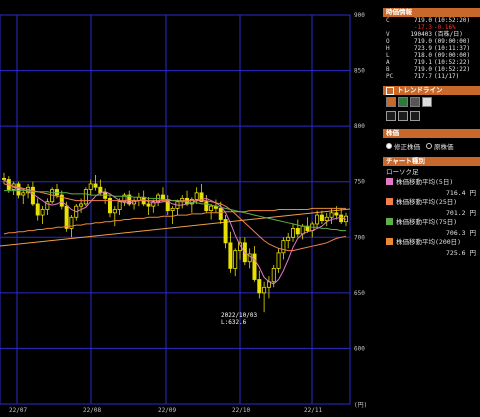 This screenshot has height=417, width=480. I want to click on fibonacci-tool-button, so click(415, 102).